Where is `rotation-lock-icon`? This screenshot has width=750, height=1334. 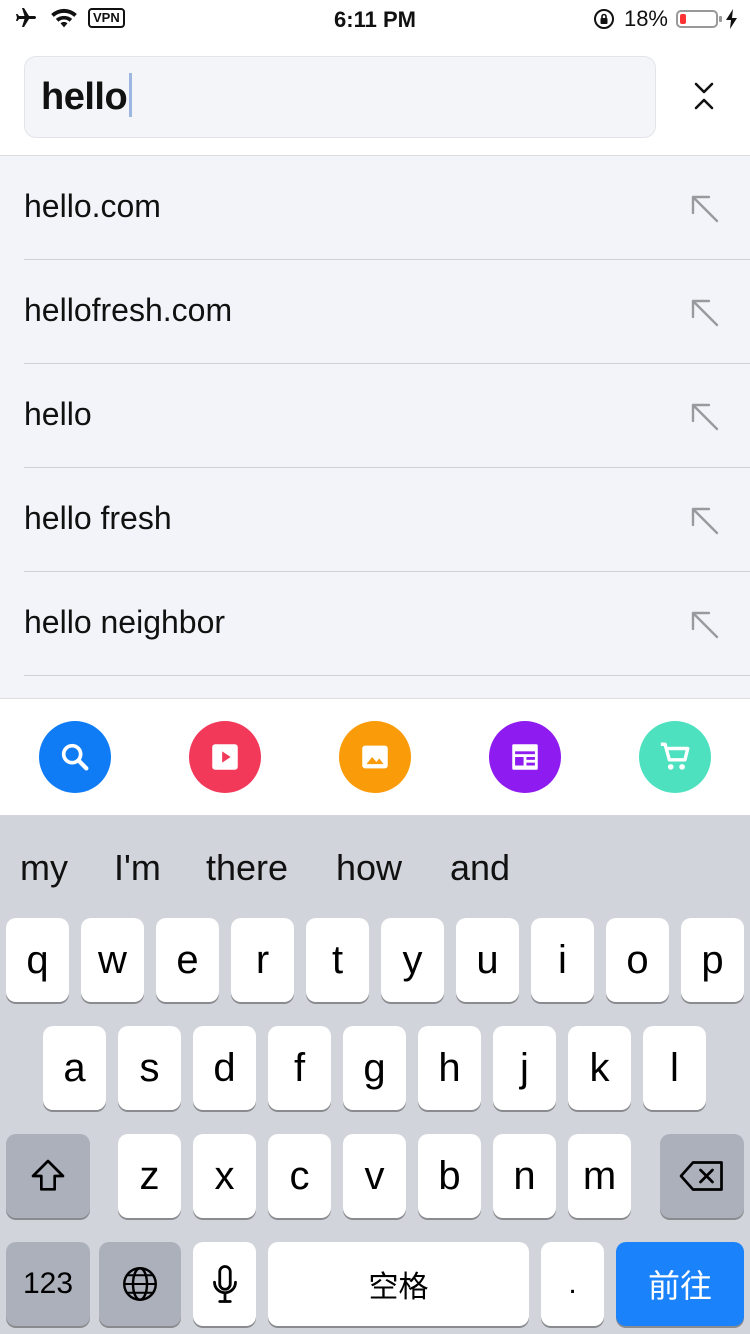 rotation-lock-icon is located at coordinates (603, 19).